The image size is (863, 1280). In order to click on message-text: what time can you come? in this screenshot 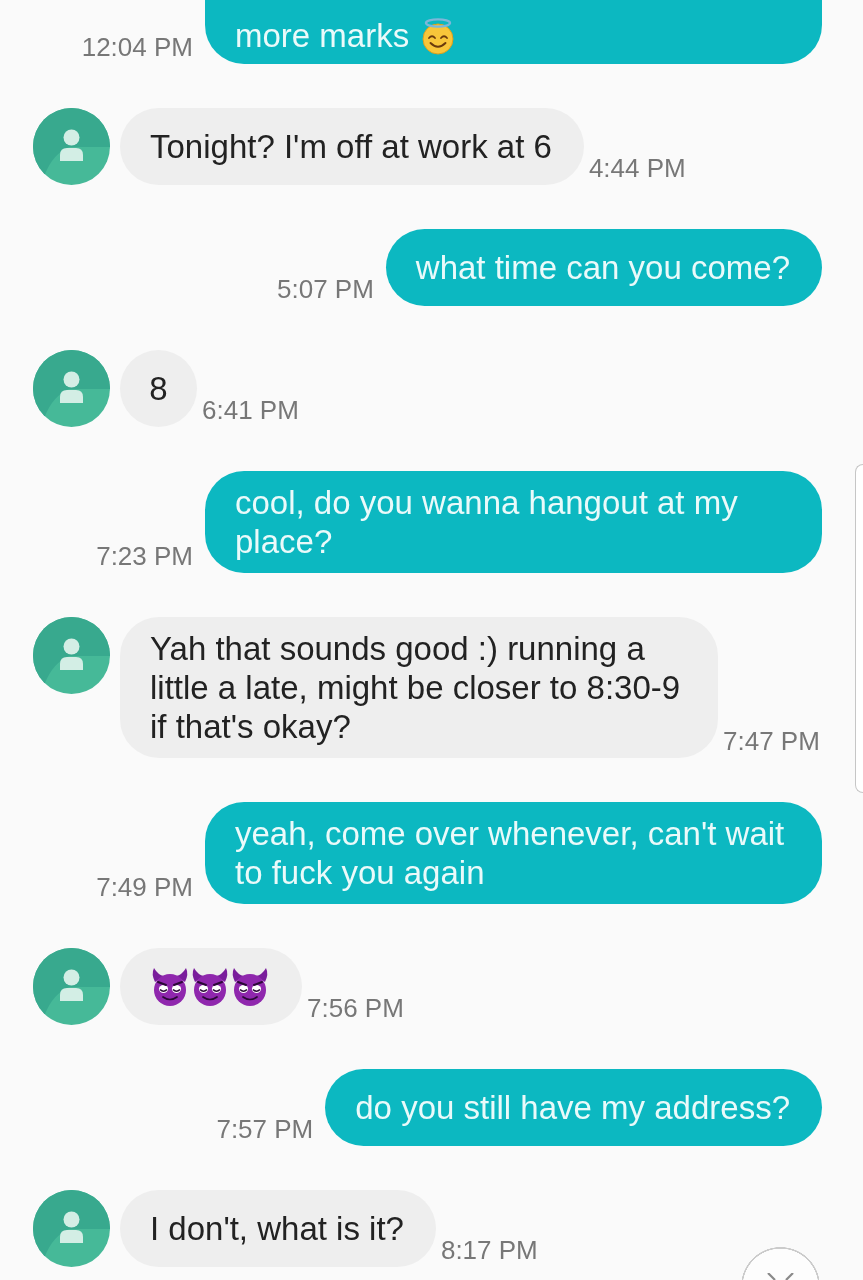, I will do `click(602, 267)`.